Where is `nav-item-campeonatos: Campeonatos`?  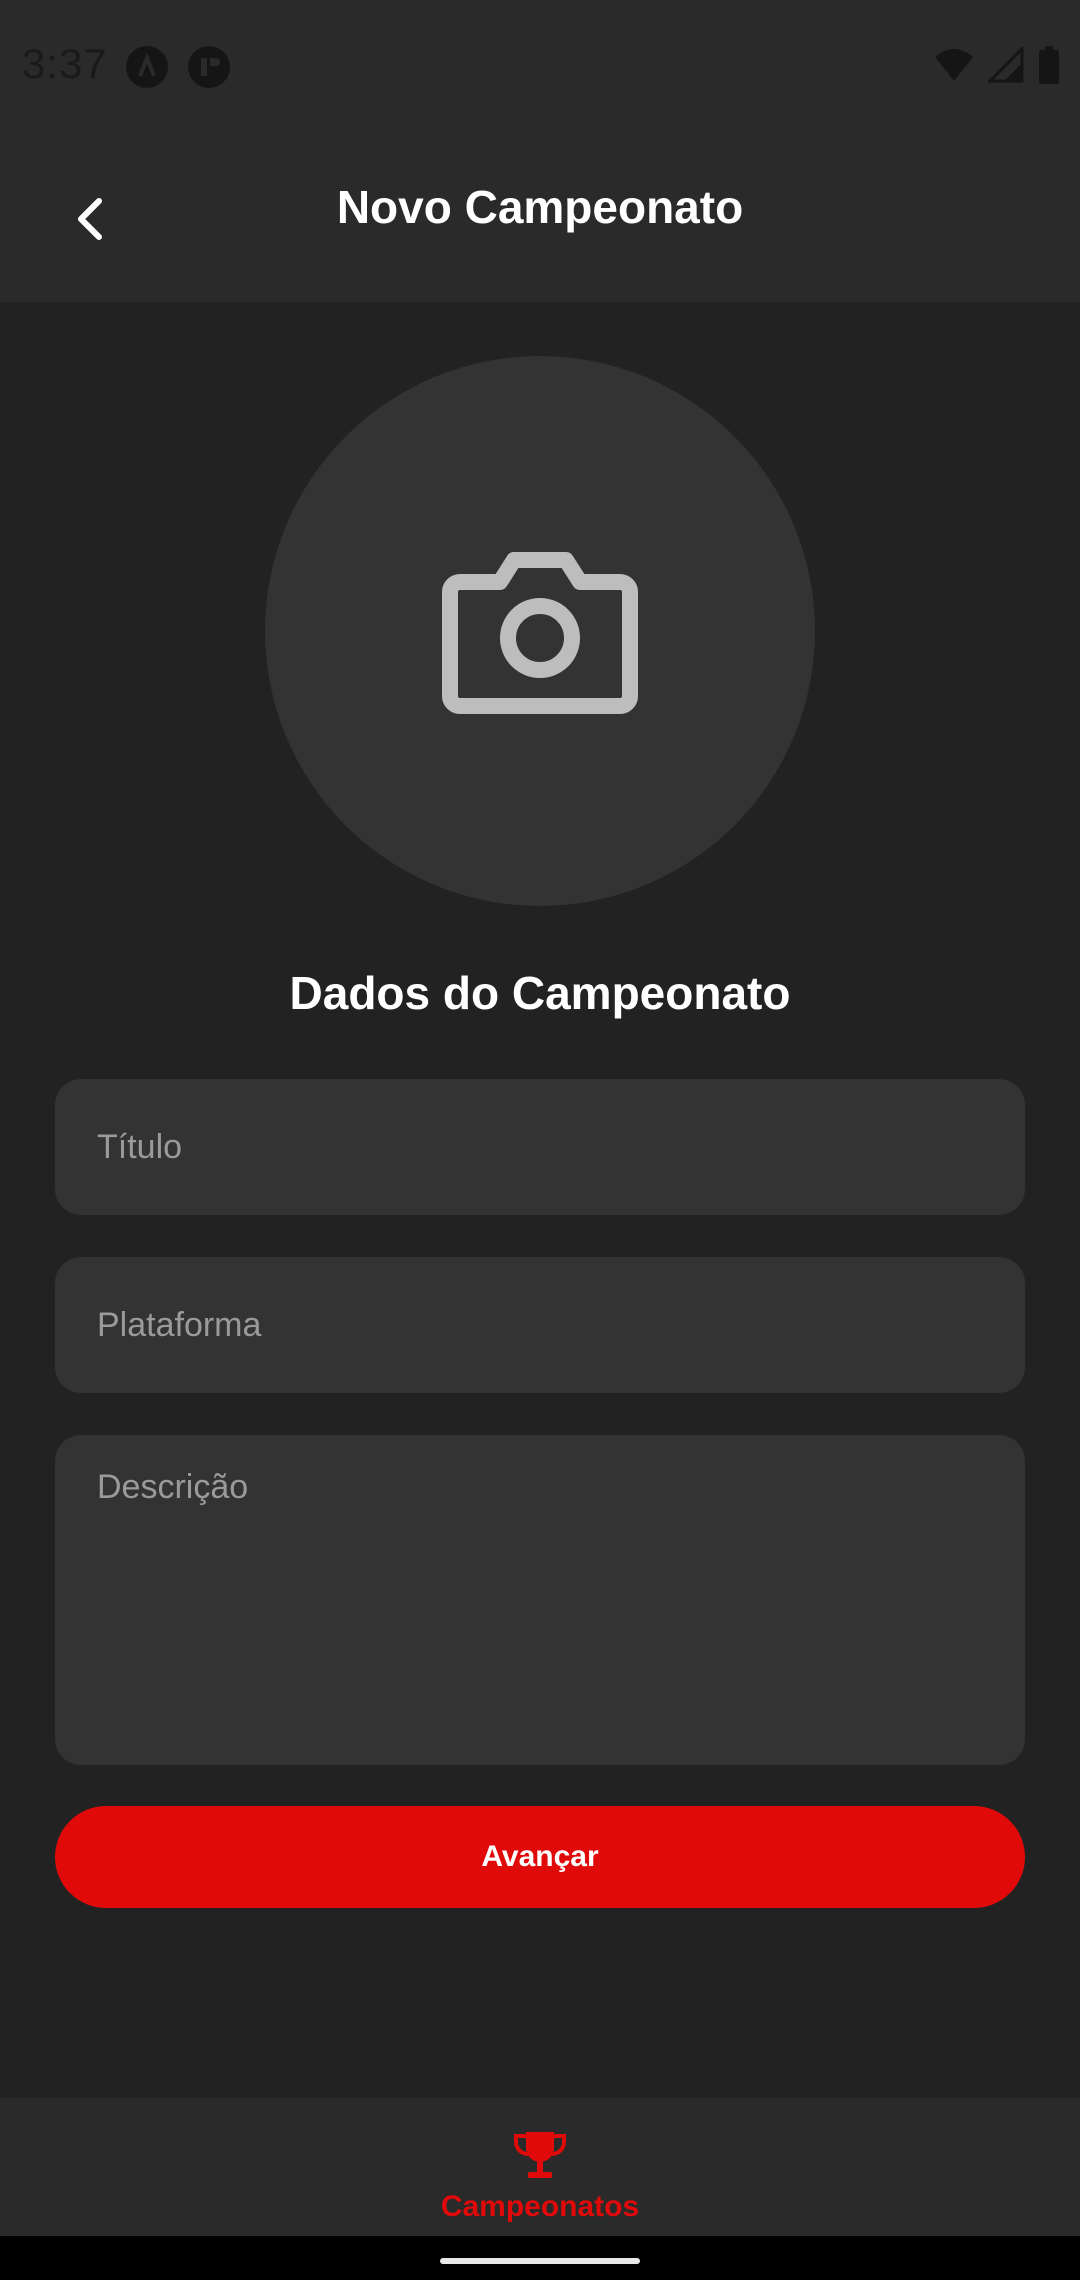 nav-item-campeonatos: Campeonatos is located at coordinates (540, 2176).